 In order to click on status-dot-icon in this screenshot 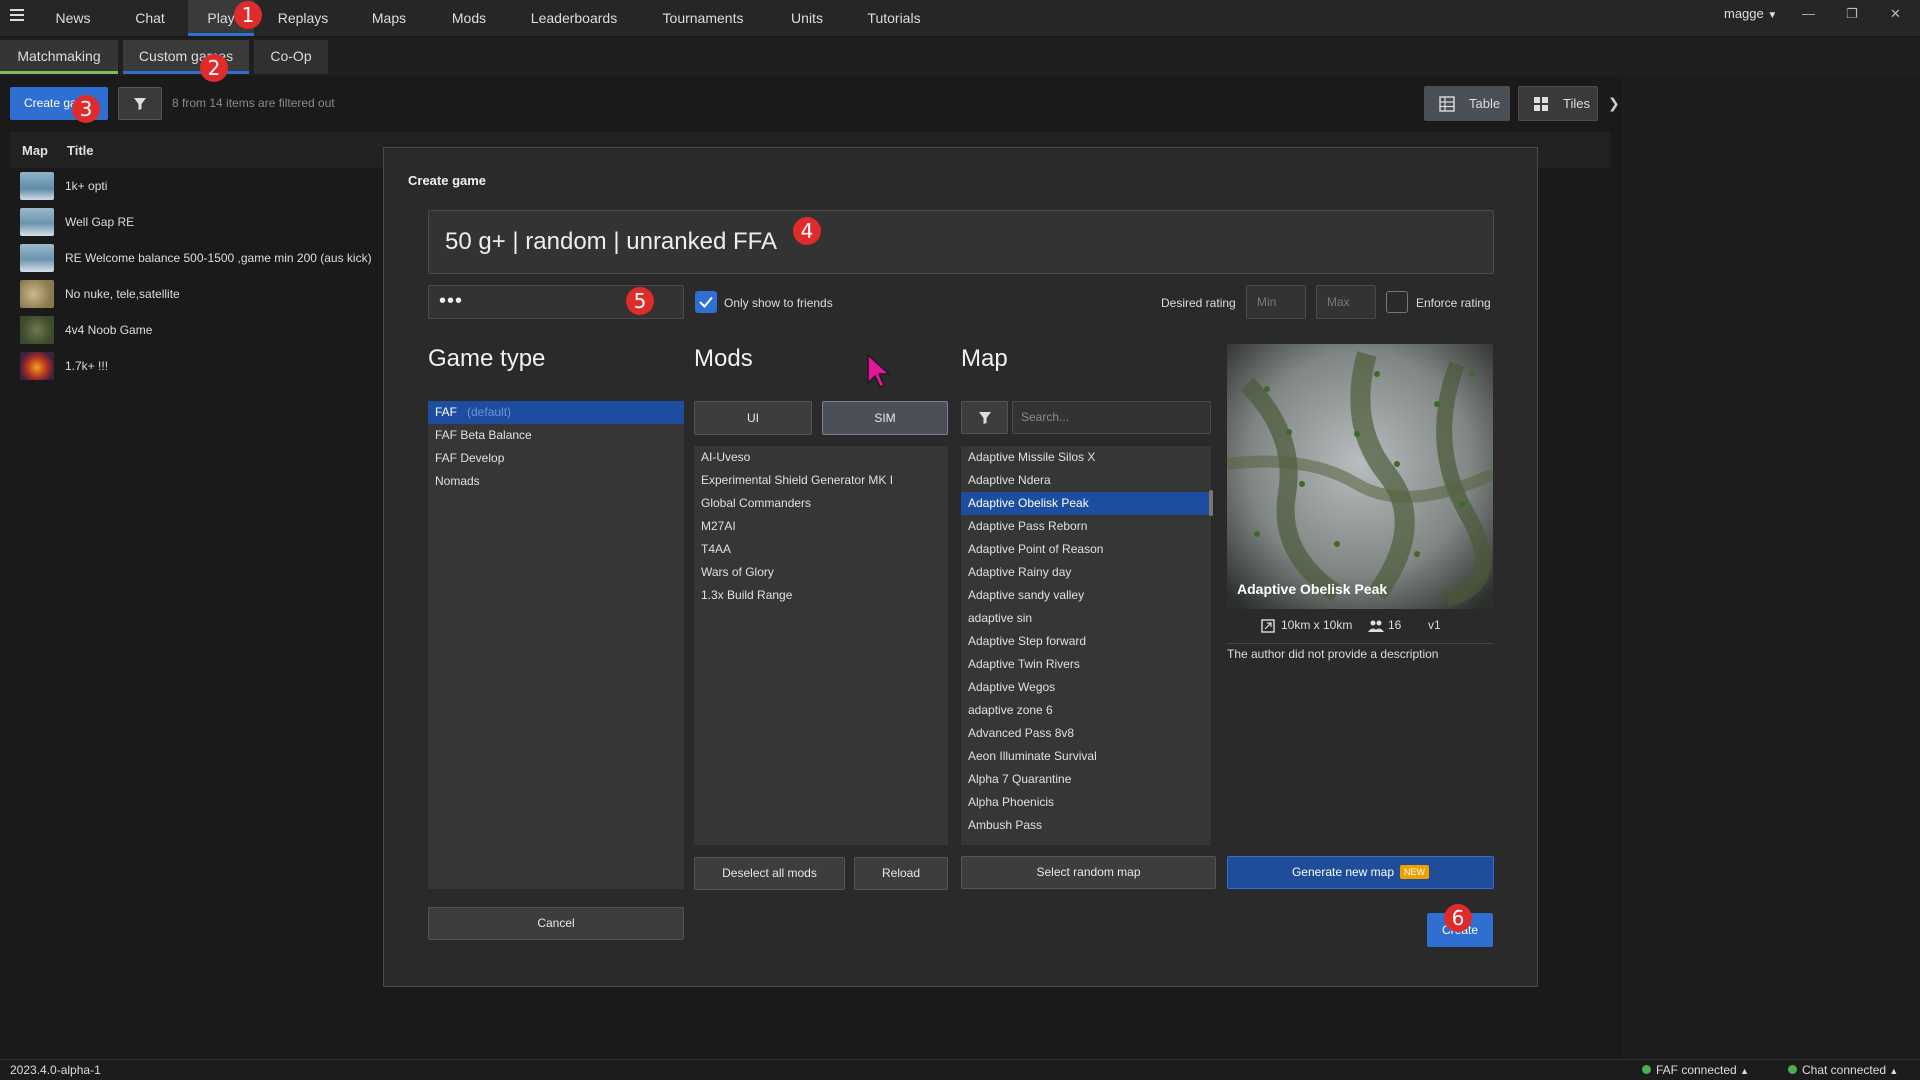, I will do `click(1792, 1069)`.